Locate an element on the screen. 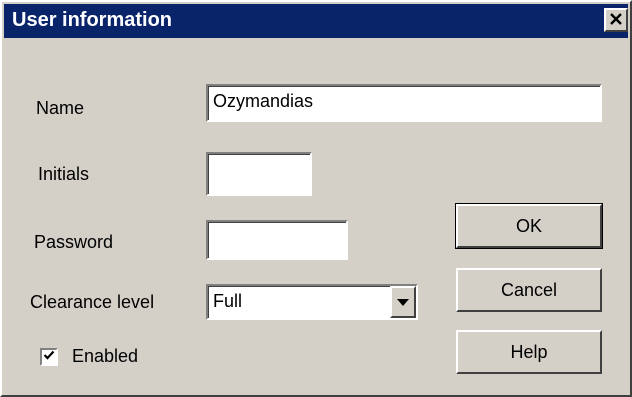  ok-button: OK is located at coordinates (529, 226).